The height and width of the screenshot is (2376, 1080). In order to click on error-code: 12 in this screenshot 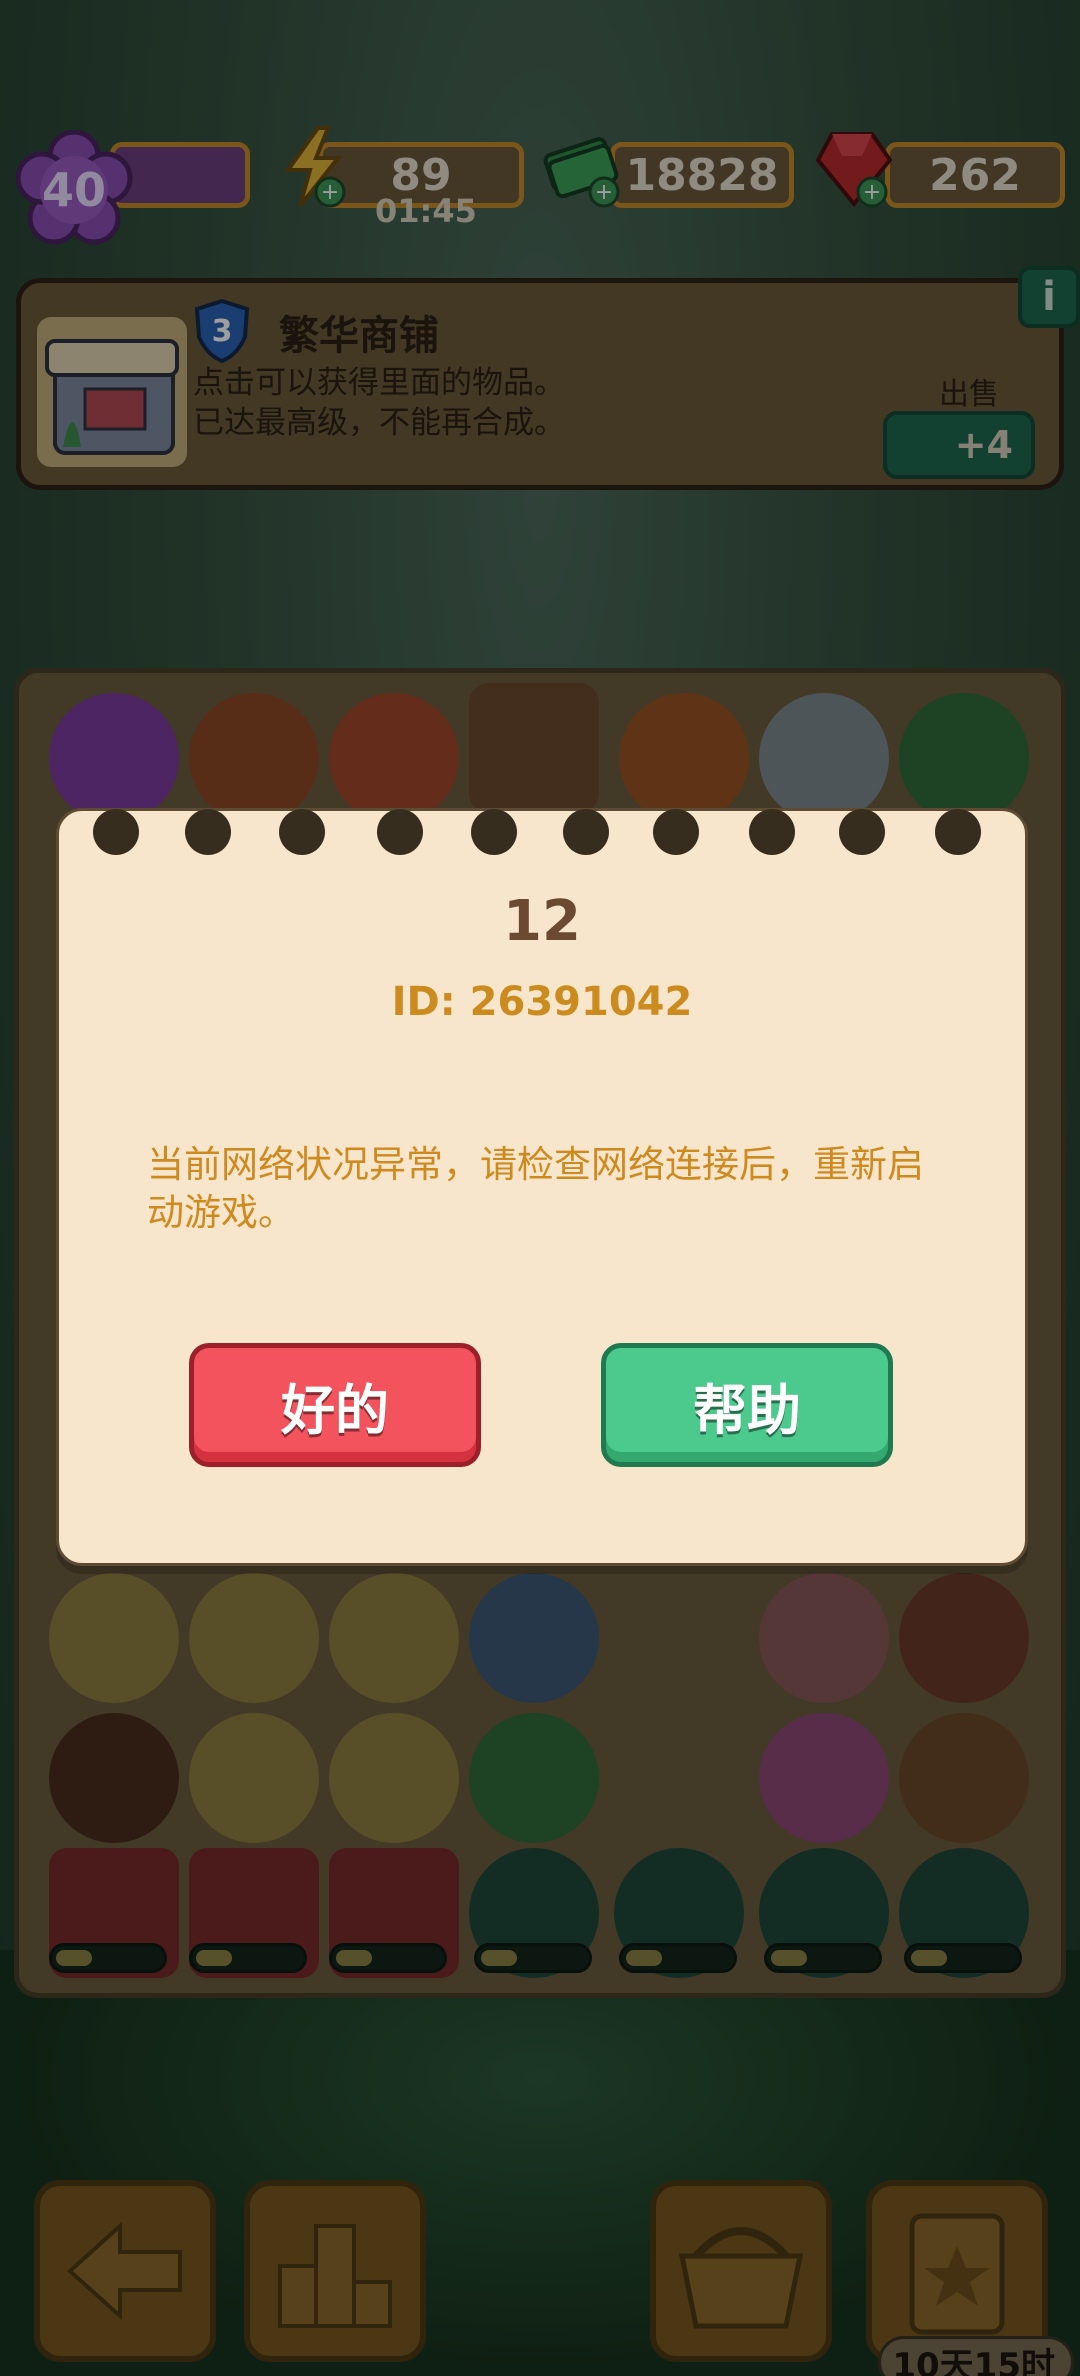, I will do `click(542, 921)`.